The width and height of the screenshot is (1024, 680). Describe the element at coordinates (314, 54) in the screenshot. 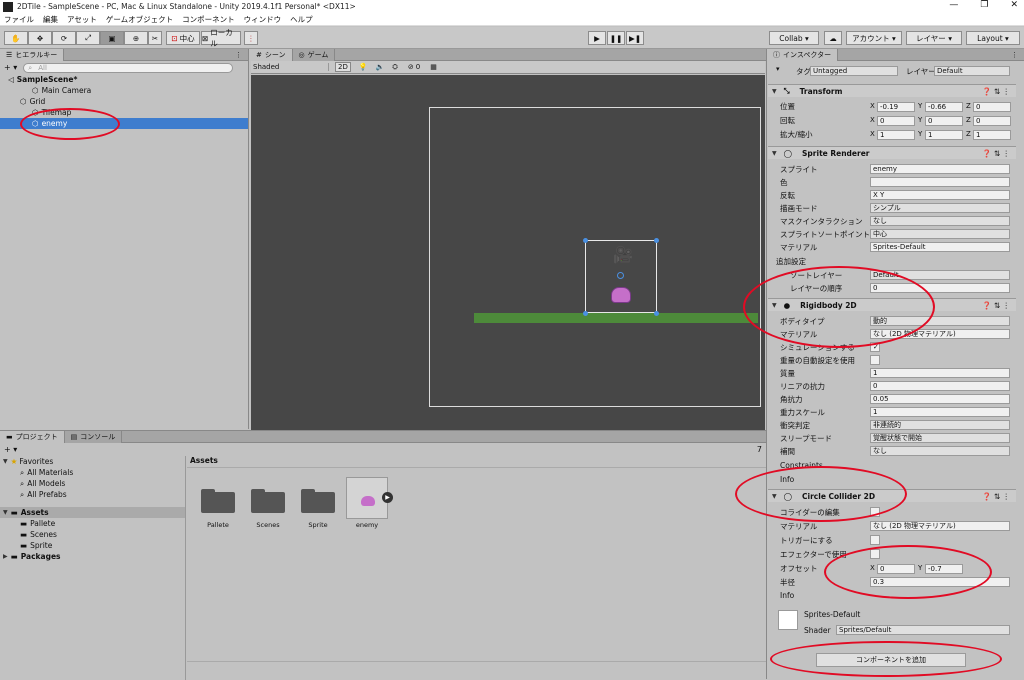

I see `tab-game: ◎ ゲーム` at that location.